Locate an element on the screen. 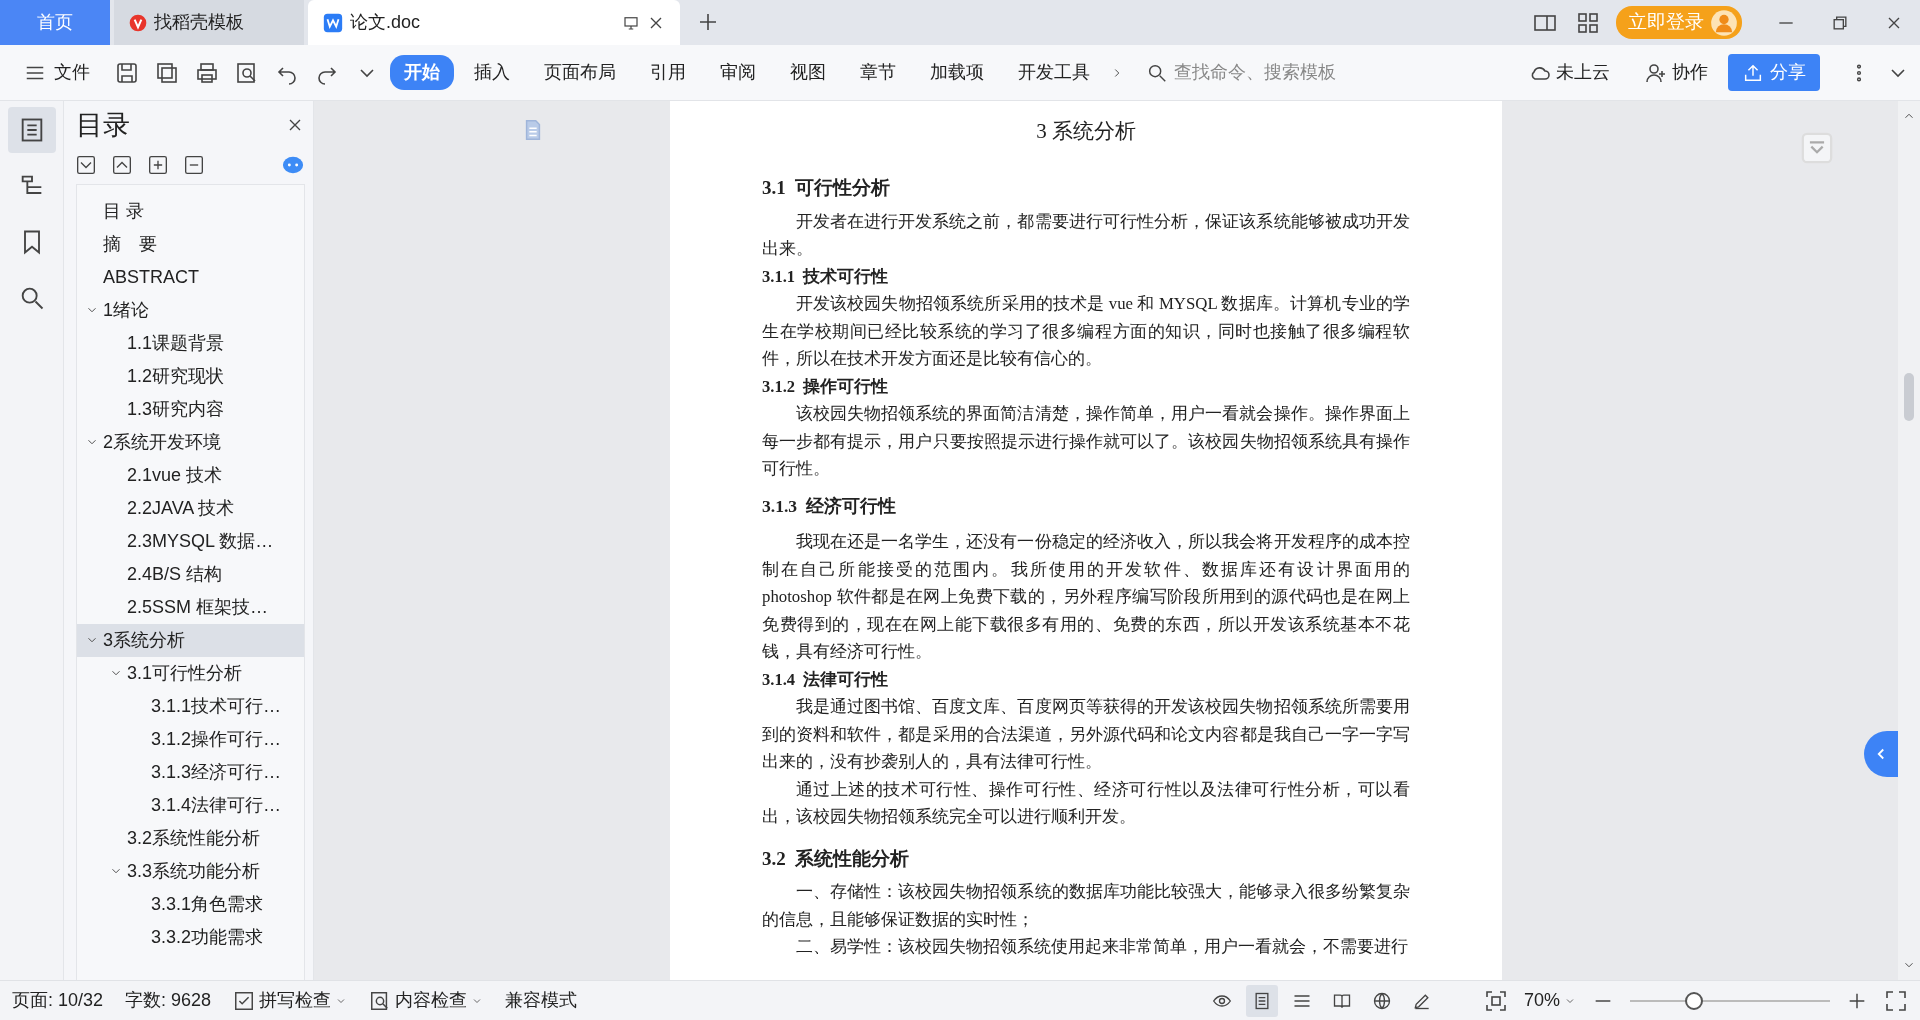 Image resolution: width=1920 pixels, height=1020 pixels. outline-item: 3系统分析 is located at coordinates (190, 640).